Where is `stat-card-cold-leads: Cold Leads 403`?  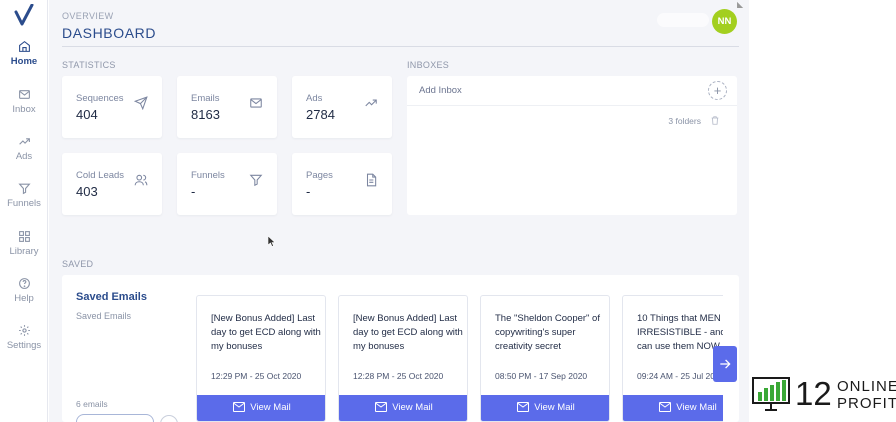
stat-card-cold-leads: Cold Leads 403 is located at coordinates (112, 184).